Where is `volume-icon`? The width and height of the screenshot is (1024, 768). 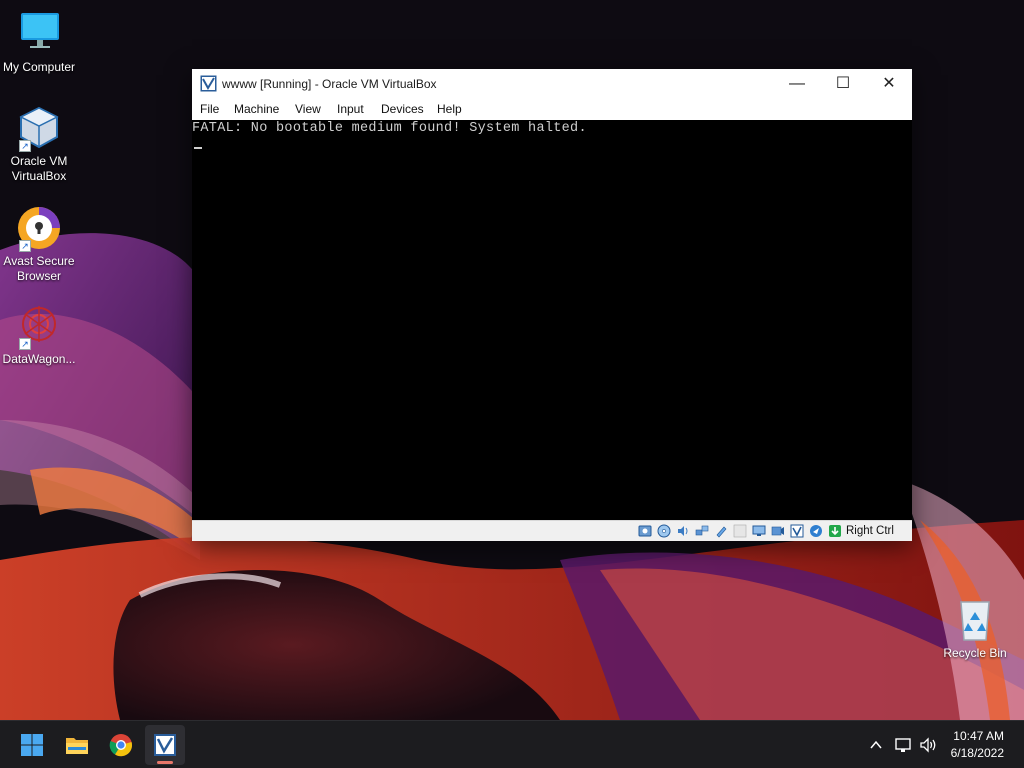 volume-icon is located at coordinates (928, 745).